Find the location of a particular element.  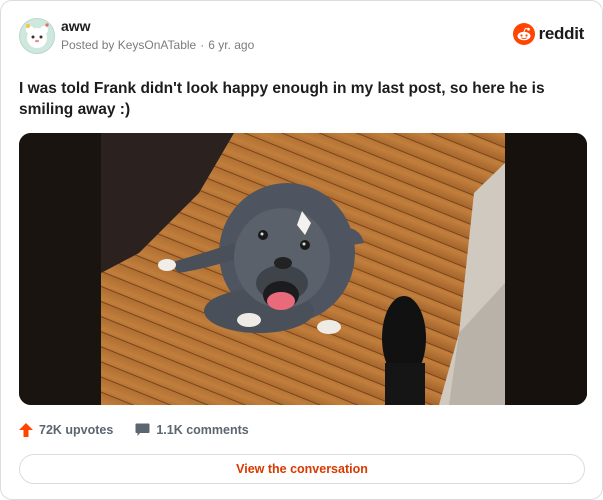

subreddit-avatar-icon is located at coordinates (37, 36).